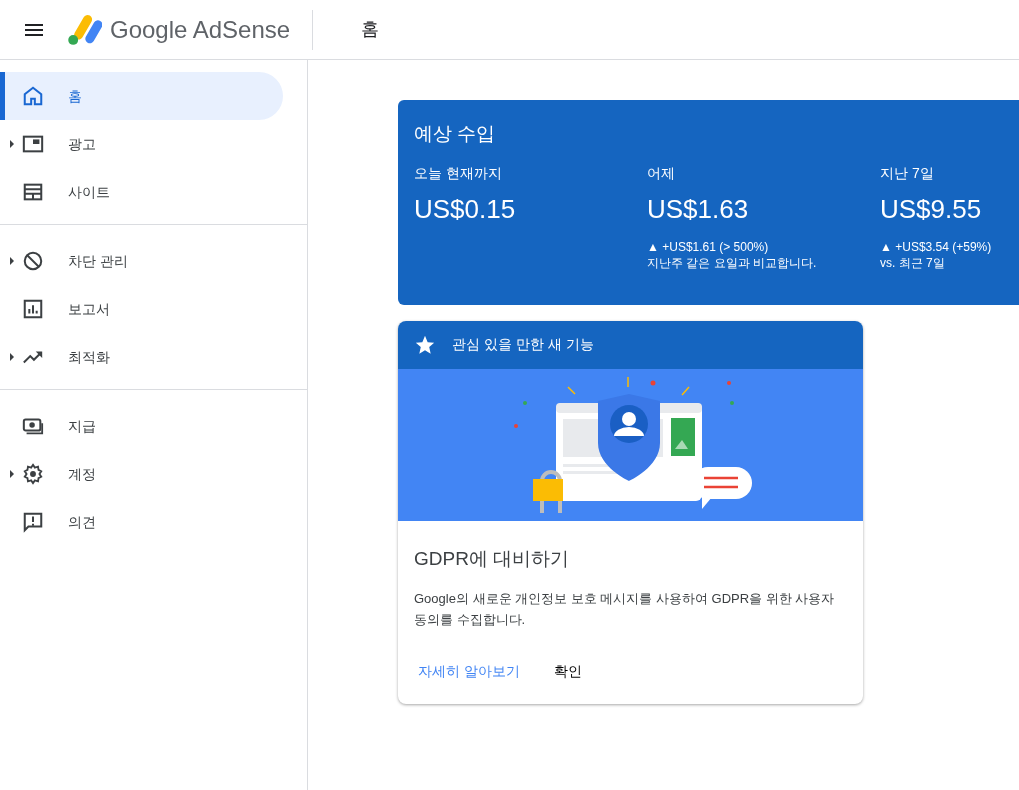  What do you see at coordinates (469, 671) in the screenshot?
I see `learn-more-link: 자세히 알아보기` at bounding box center [469, 671].